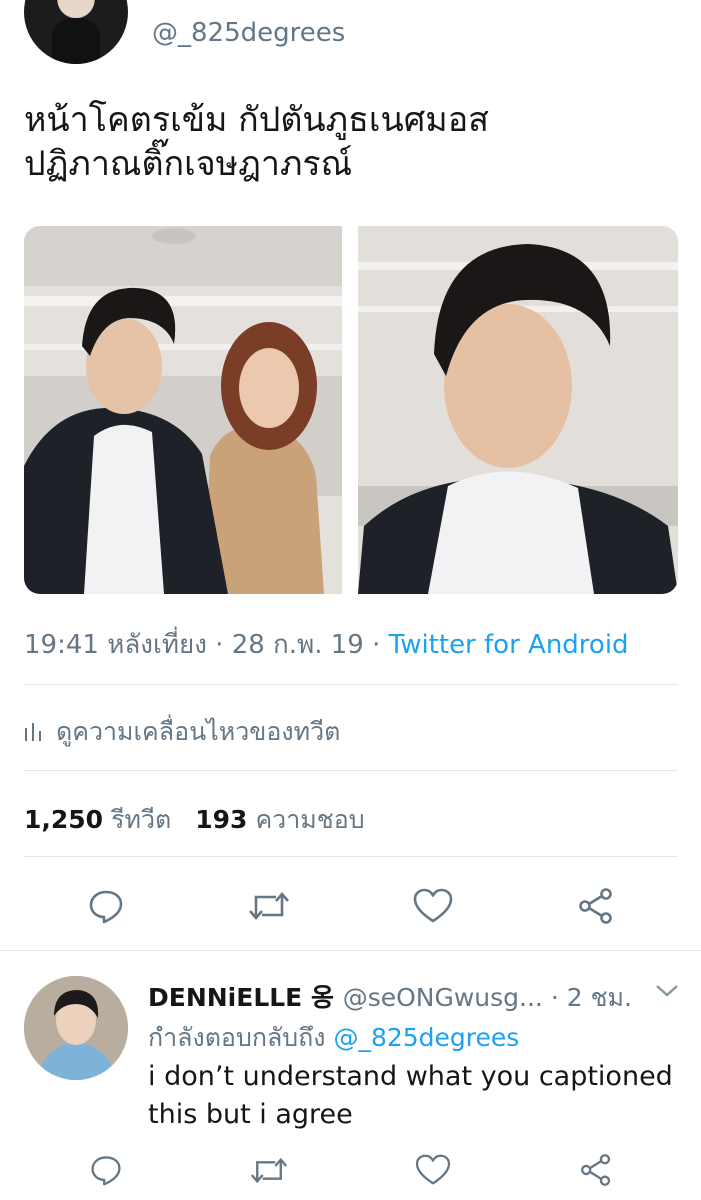 The width and height of the screenshot is (701, 1200). What do you see at coordinates (351, 906) in the screenshot?
I see `tweet-actions` at bounding box center [351, 906].